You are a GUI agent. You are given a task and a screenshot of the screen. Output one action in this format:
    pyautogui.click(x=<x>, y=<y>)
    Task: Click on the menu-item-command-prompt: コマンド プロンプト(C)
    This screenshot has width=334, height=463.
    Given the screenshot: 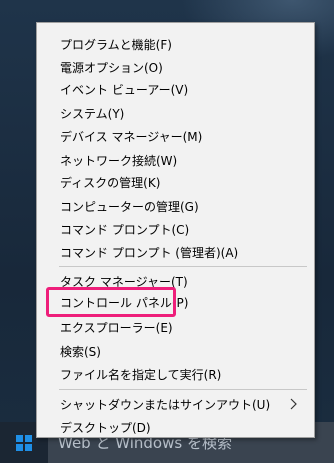 What is the action you would take?
    pyautogui.click(x=175, y=229)
    